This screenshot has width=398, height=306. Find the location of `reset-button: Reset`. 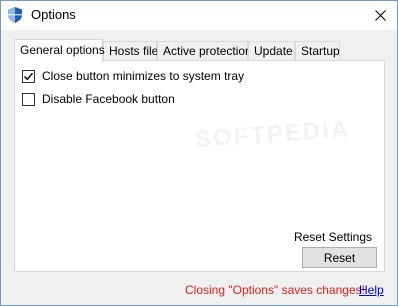

reset-button: Reset is located at coordinates (339, 257).